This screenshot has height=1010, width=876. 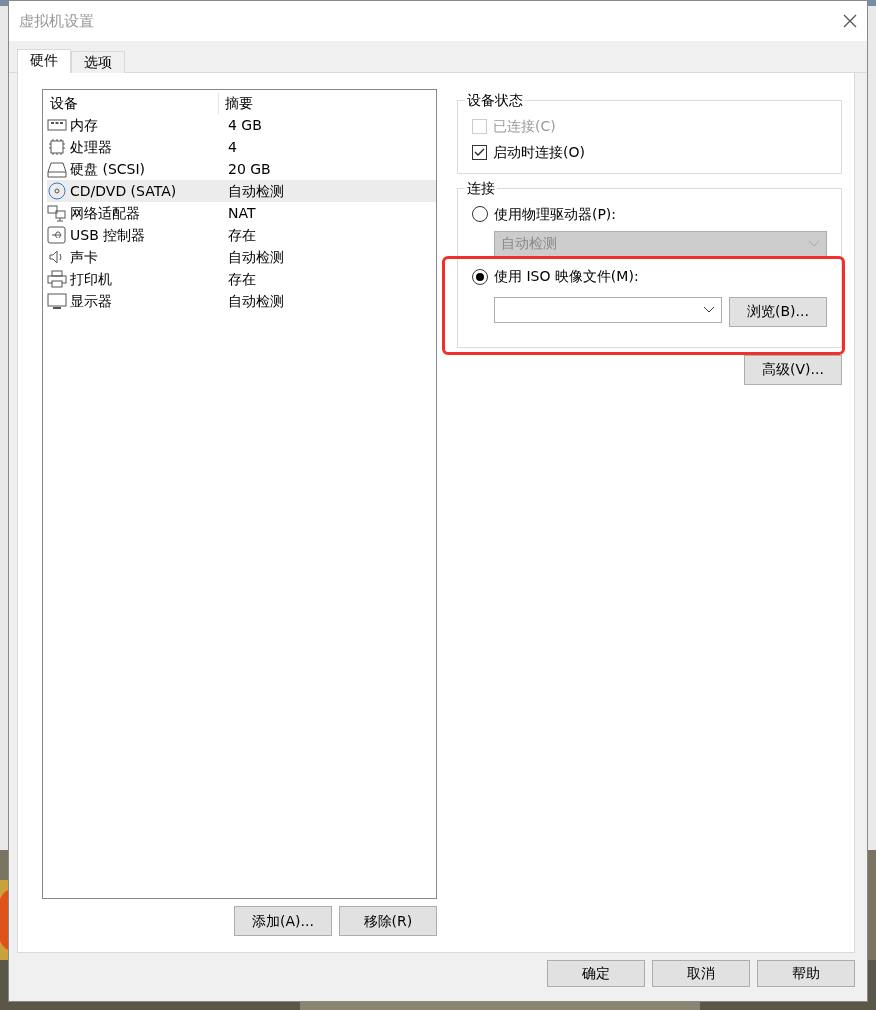 What do you see at coordinates (236, 103) in the screenshot?
I see `column-header: 摘要` at bounding box center [236, 103].